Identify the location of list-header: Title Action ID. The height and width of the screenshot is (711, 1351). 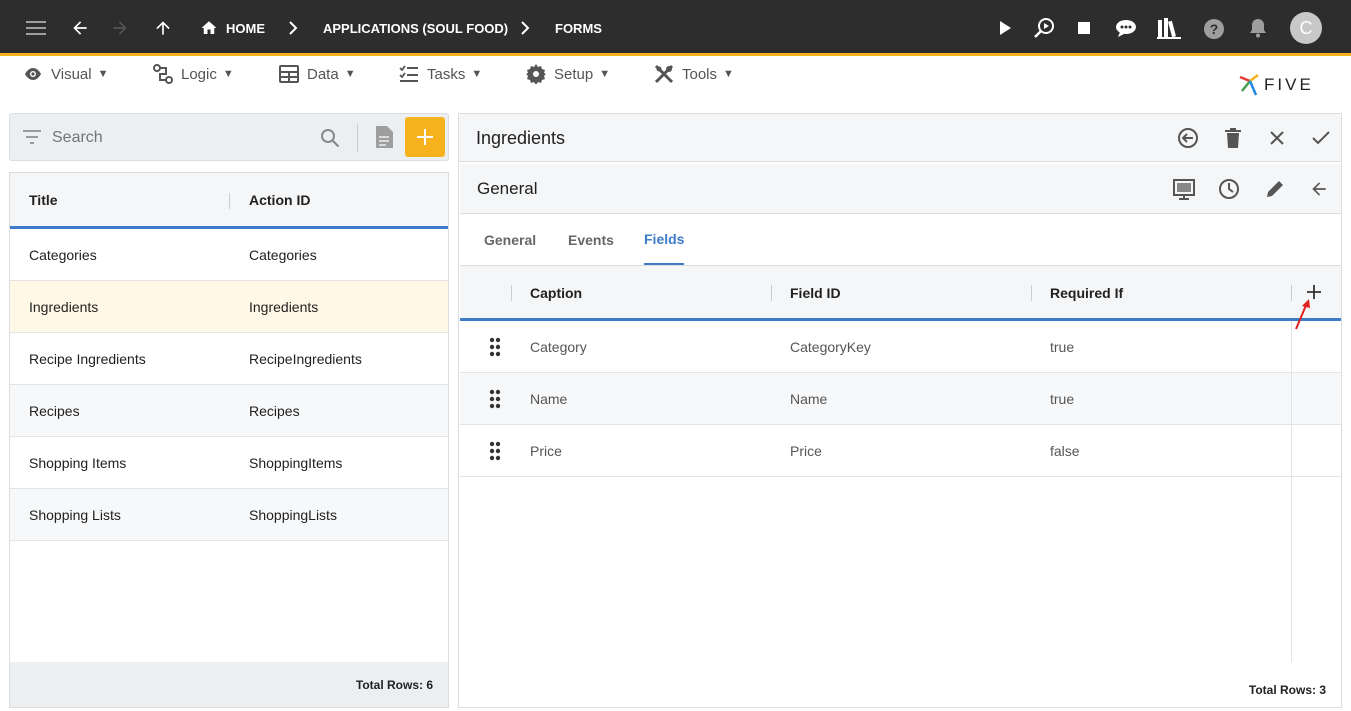
(229, 201).